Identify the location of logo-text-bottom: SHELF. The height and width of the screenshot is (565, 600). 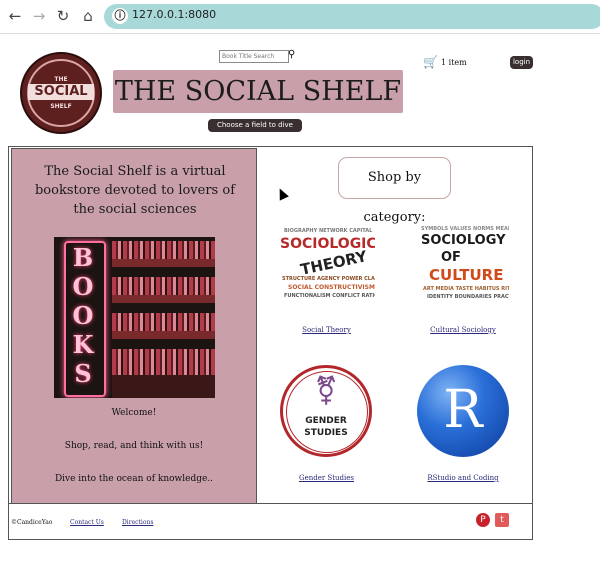
(61, 106).